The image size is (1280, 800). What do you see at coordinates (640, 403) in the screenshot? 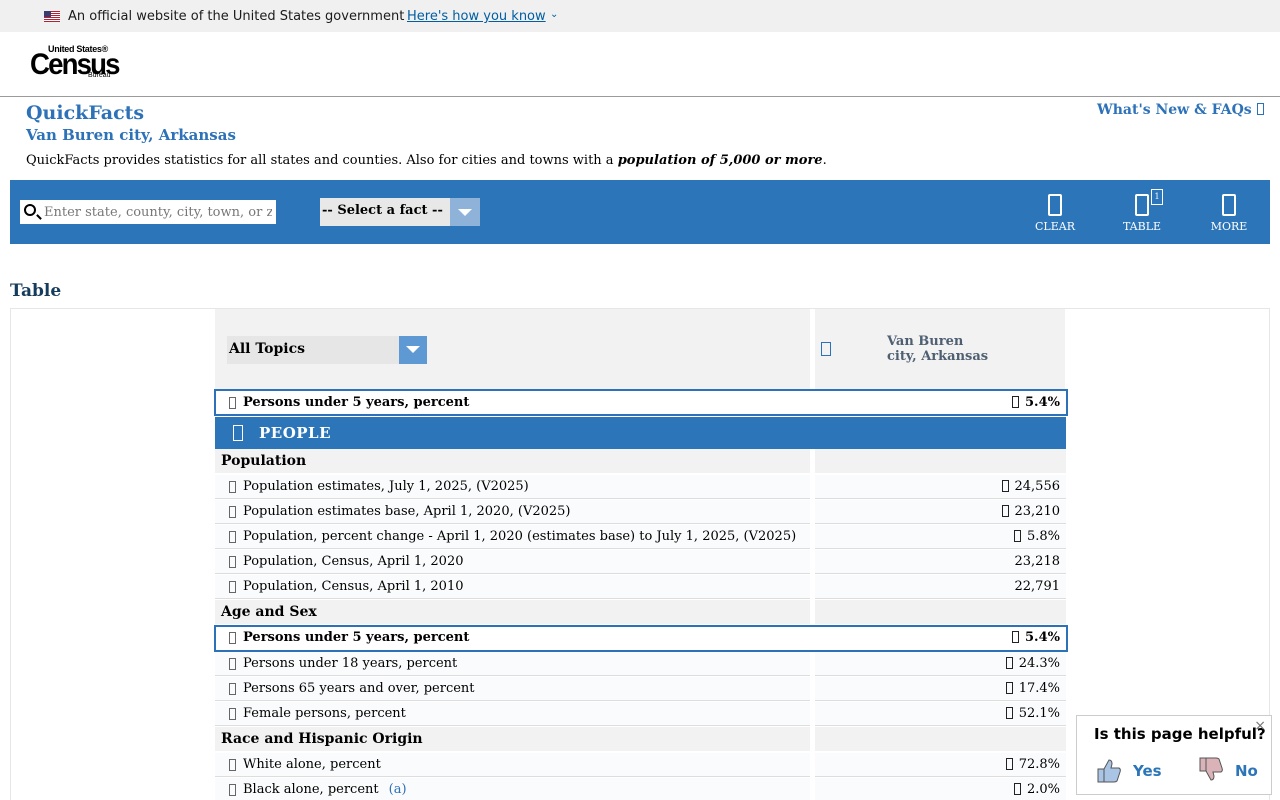
I see `pinned-fact-row: Persons under 5 years, percent 5.4%` at bounding box center [640, 403].